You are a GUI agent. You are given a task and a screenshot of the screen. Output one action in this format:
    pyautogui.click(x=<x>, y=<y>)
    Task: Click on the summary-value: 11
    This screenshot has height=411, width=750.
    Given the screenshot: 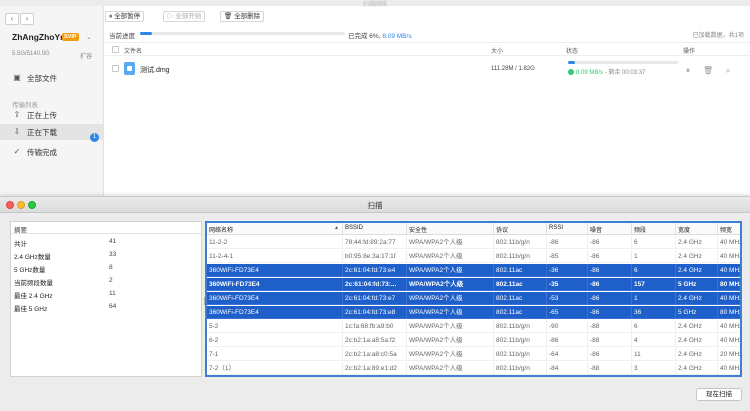 What is the action you would take?
    pyautogui.click(x=112, y=293)
    